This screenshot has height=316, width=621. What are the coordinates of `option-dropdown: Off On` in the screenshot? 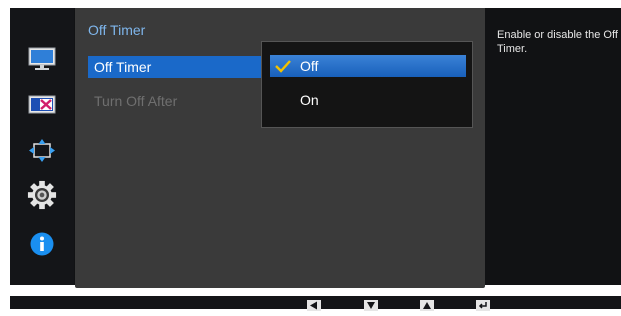 It's located at (367, 84).